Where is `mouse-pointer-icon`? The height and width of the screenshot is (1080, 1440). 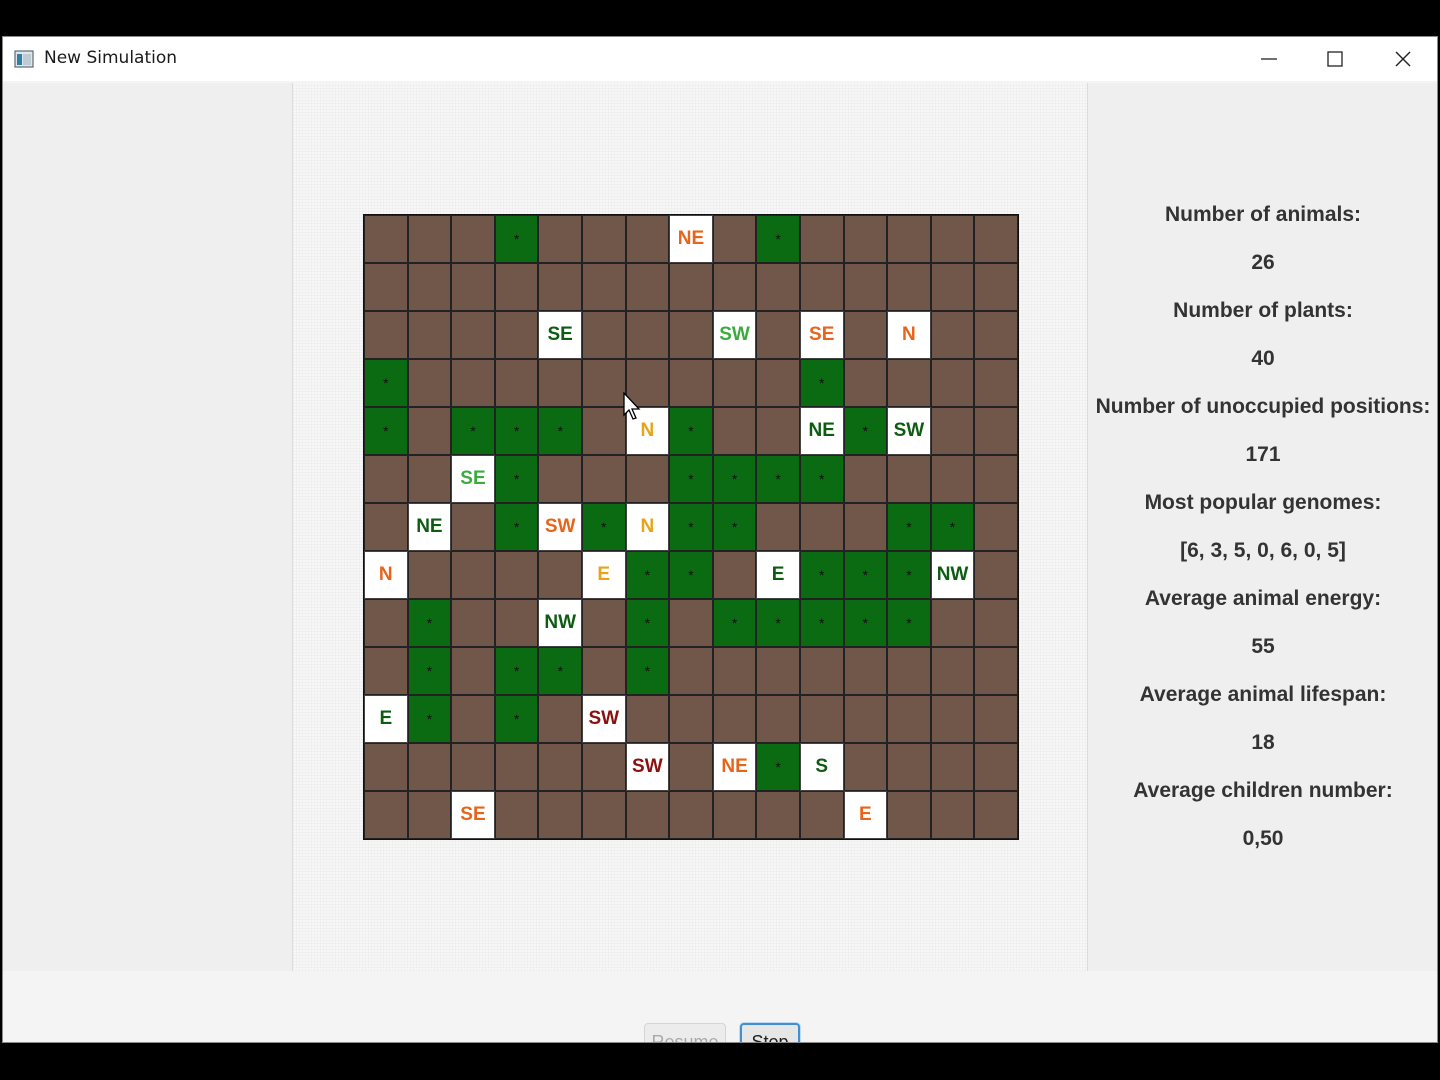
mouse-pointer-icon is located at coordinates (632, 406).